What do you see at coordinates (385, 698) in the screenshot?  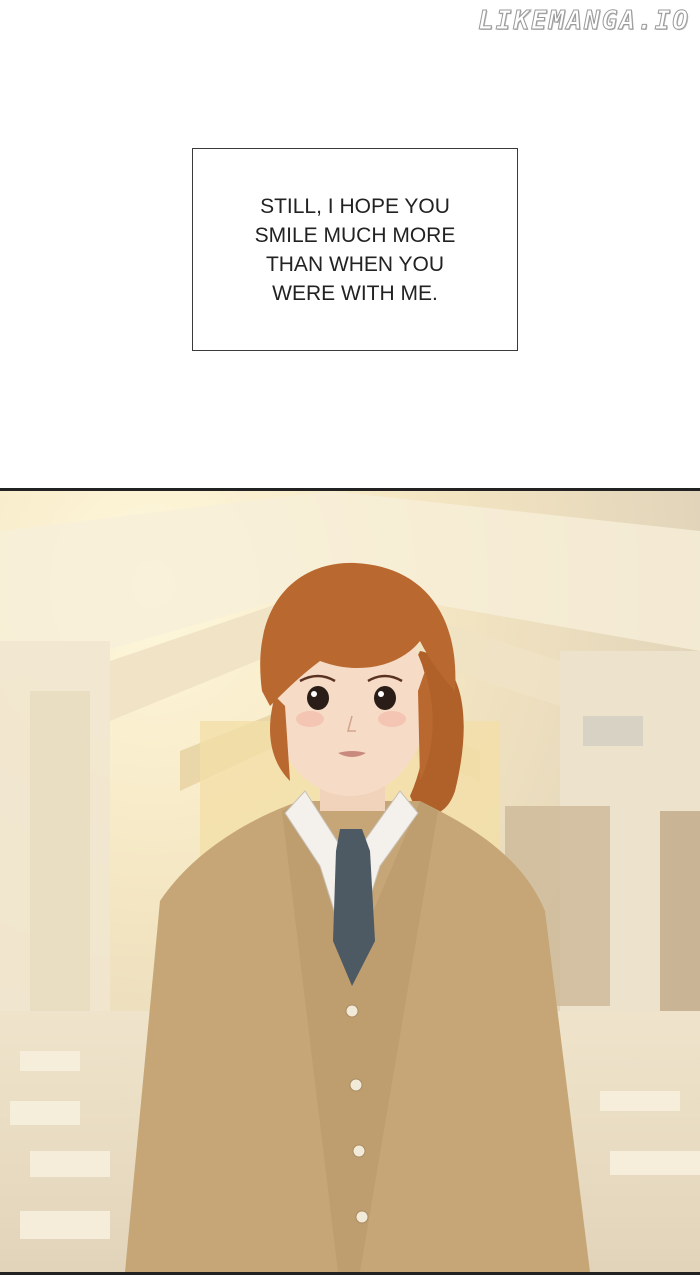 I see `right-eye` at bounding box center [385, 698].